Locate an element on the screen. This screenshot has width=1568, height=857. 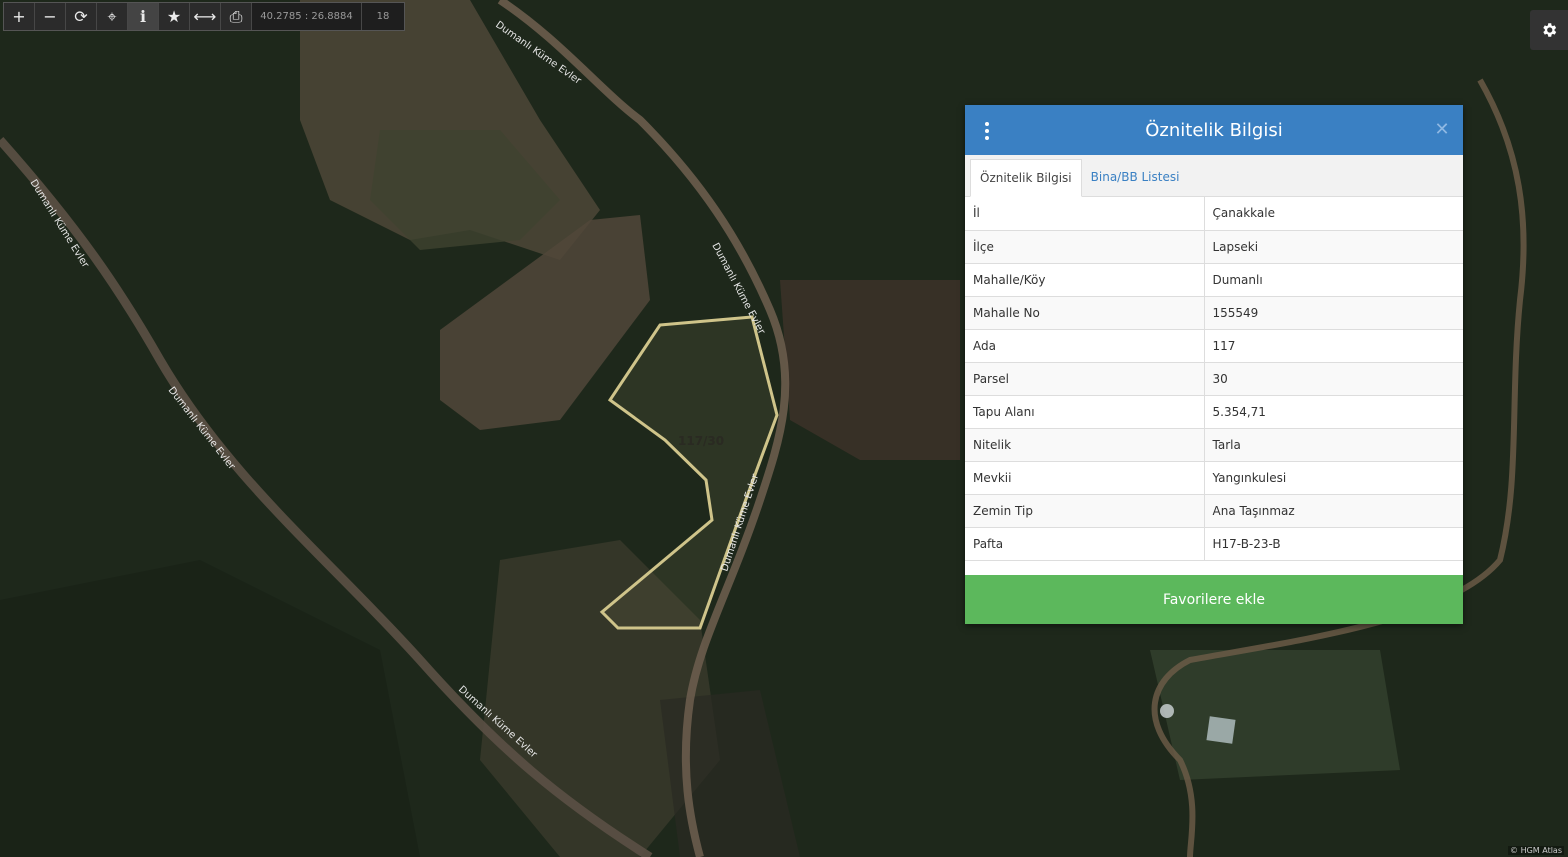
gear-icon is located at coordinates (1550, 30).